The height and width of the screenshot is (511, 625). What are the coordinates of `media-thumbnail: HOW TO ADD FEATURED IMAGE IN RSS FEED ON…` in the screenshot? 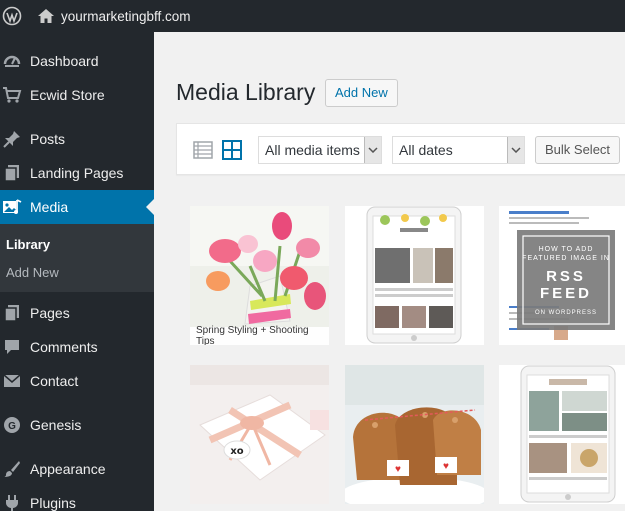 It's located at (562, 275).